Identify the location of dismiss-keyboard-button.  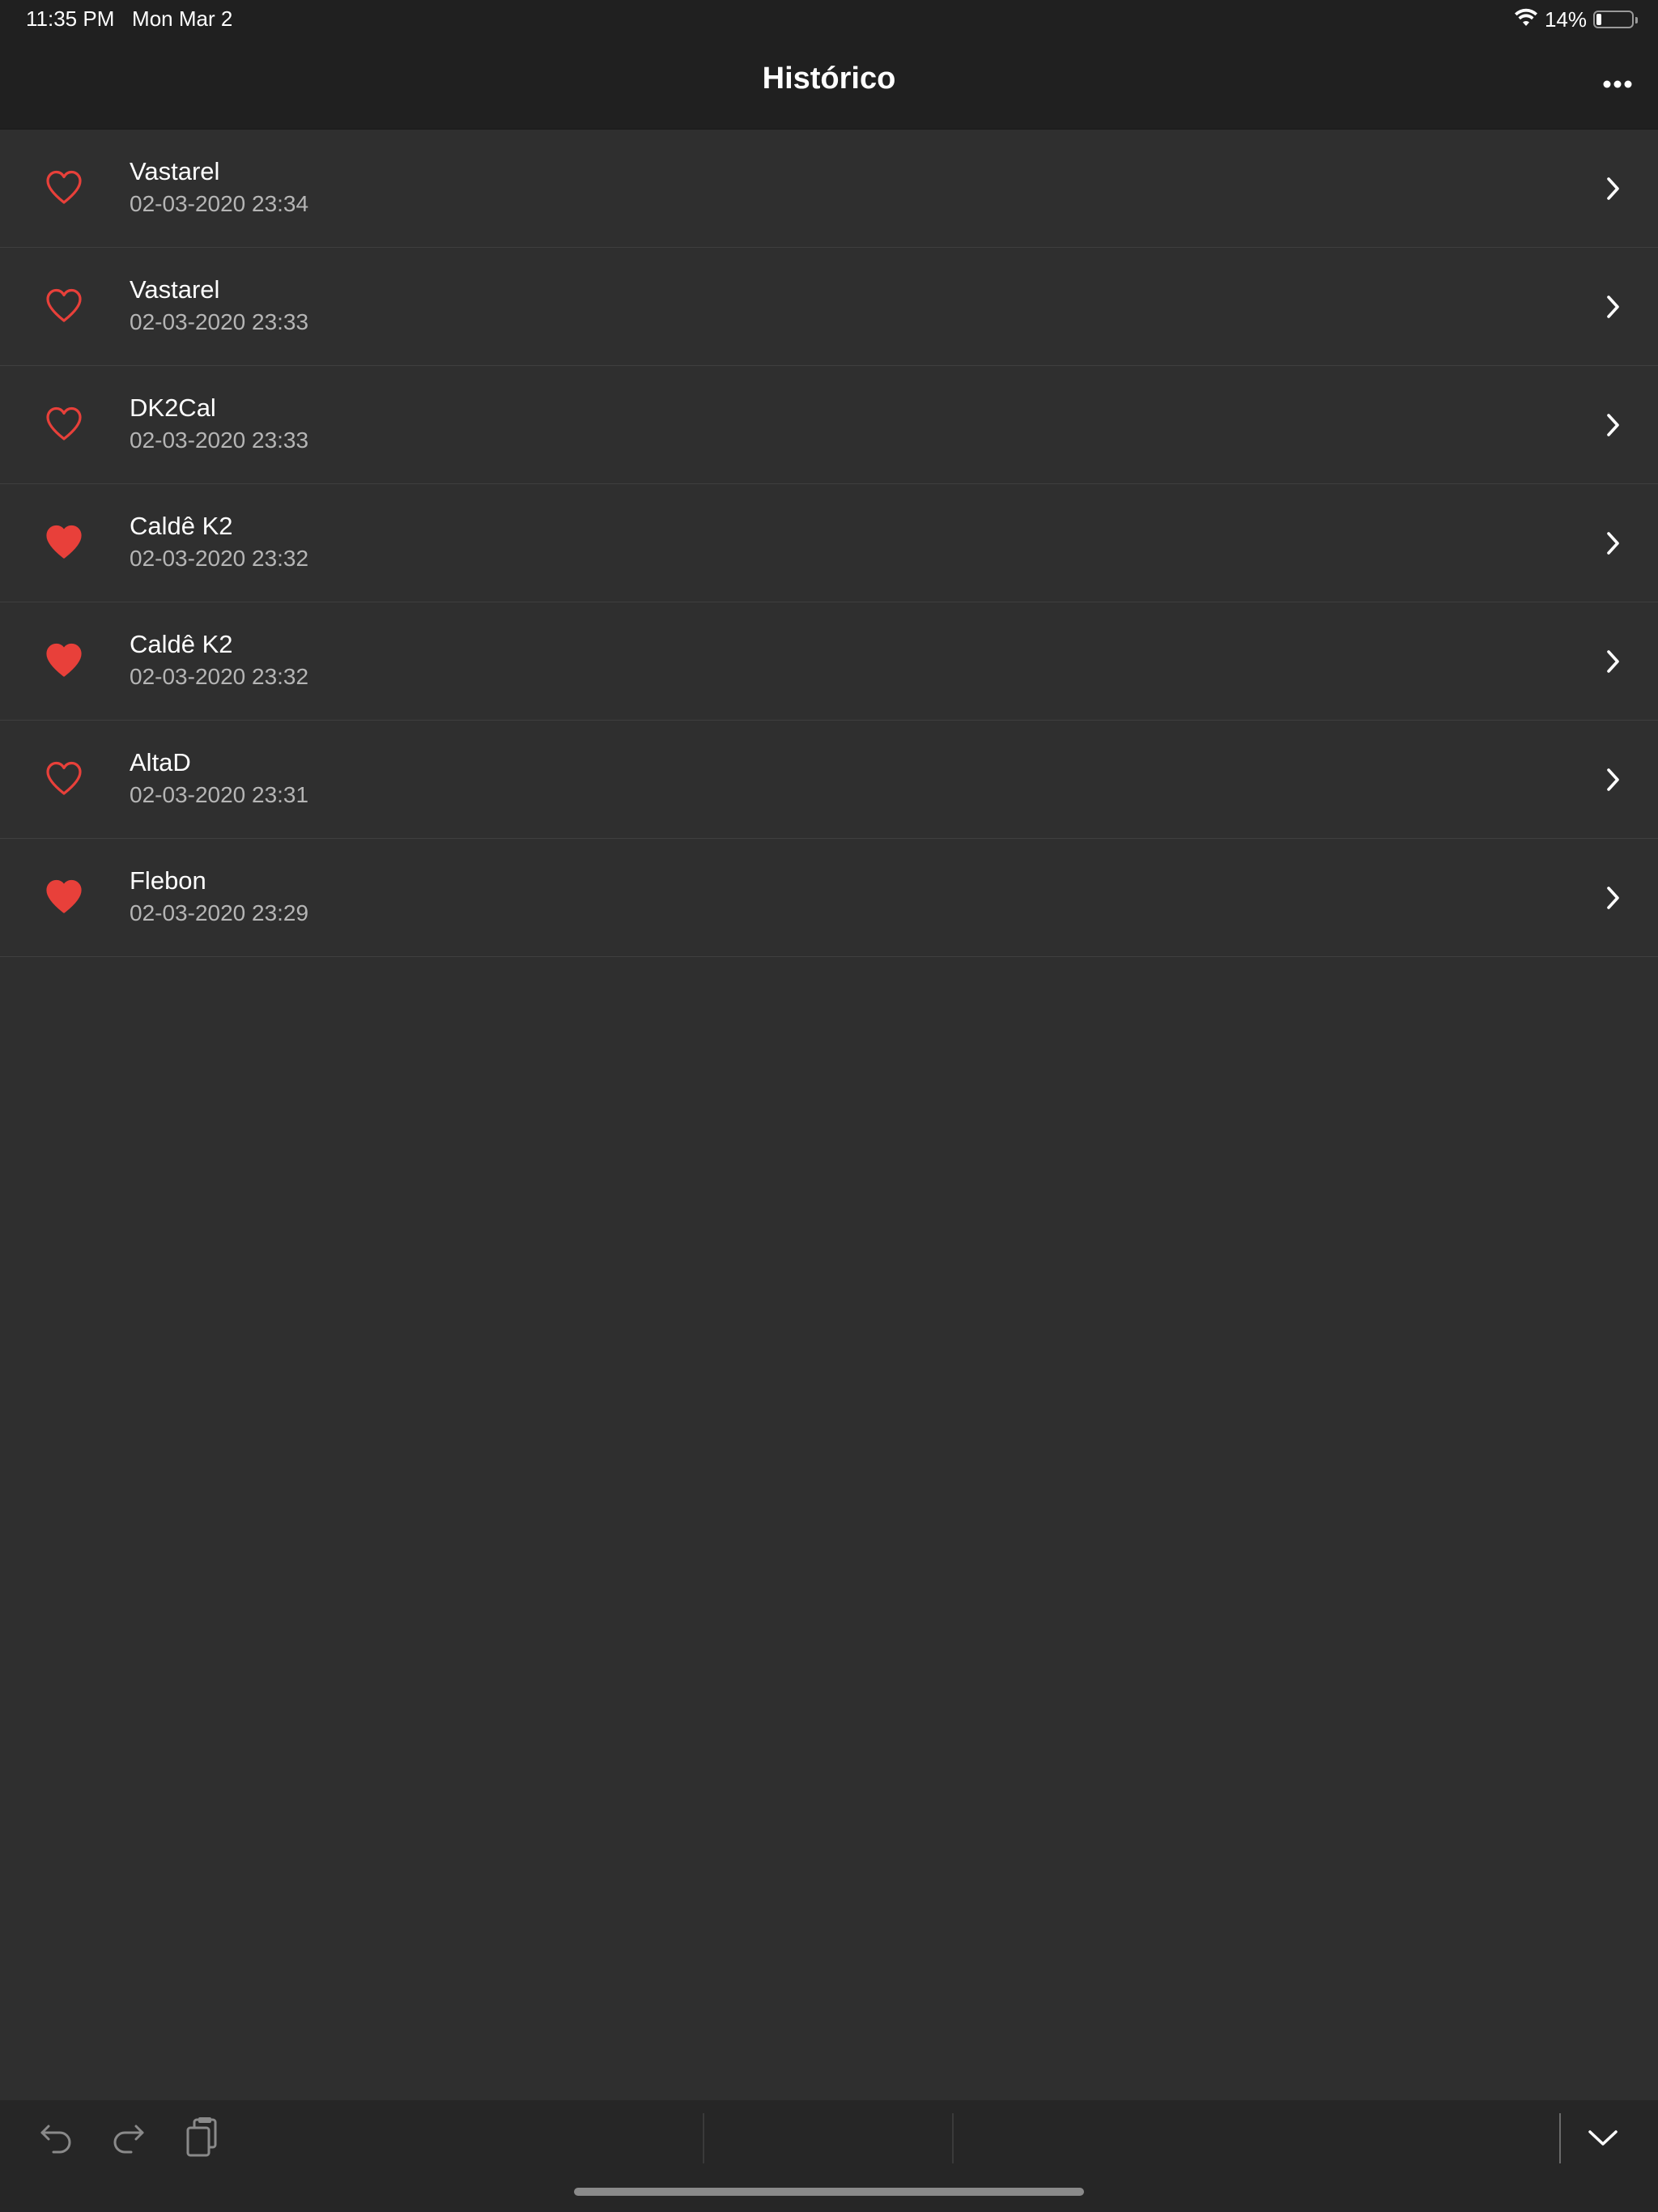
(1603, 2137).